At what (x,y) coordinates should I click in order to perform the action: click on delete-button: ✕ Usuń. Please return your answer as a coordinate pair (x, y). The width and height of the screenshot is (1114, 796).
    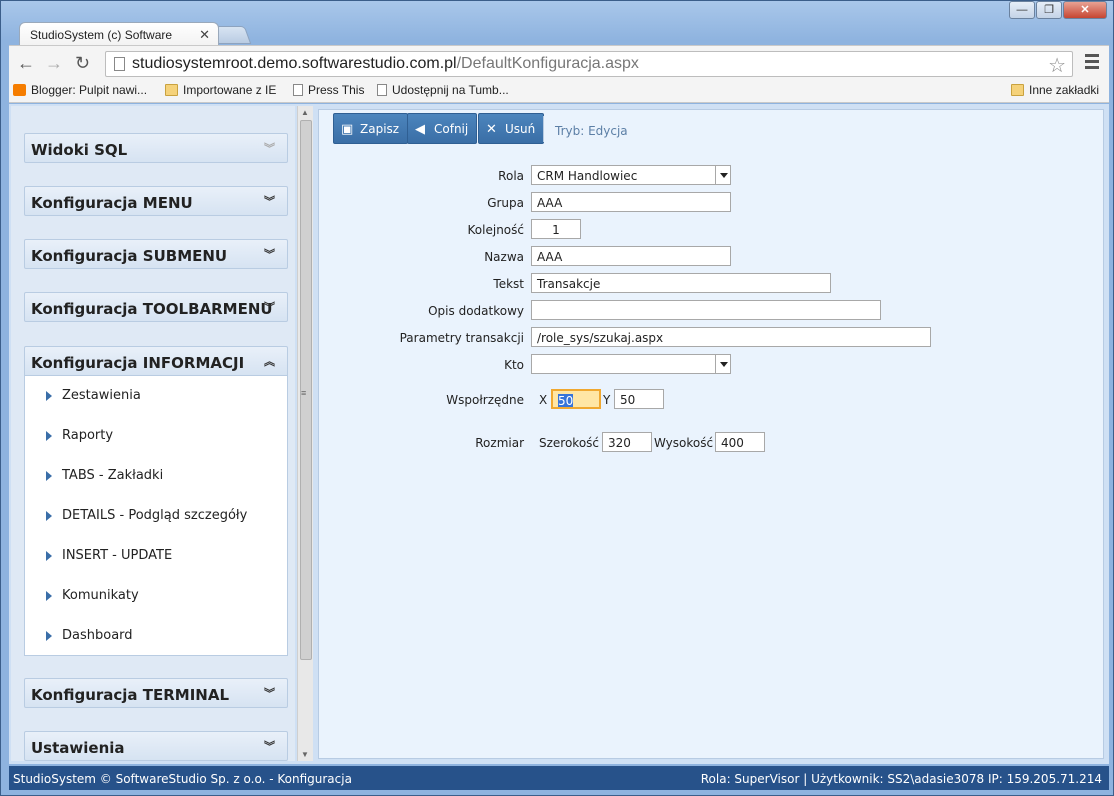
    Looking at the image, I should click on (511, 128).